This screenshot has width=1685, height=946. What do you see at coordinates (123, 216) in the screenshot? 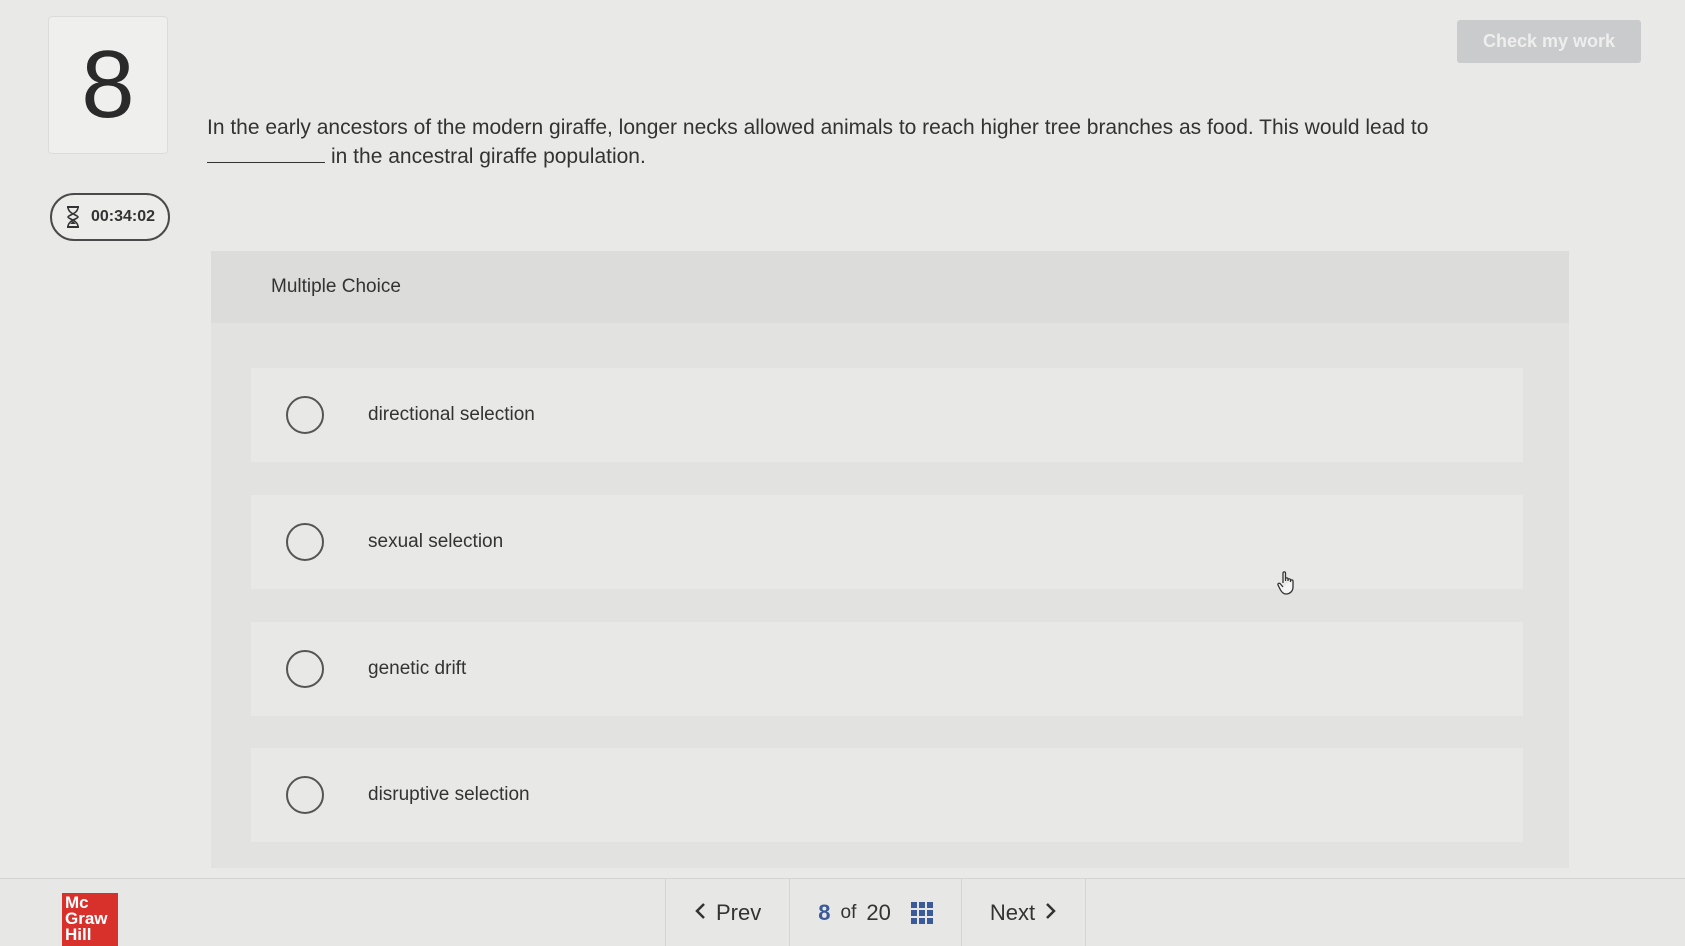
I see `timer-value: 00:34:02` at bounding box center [123, 216].